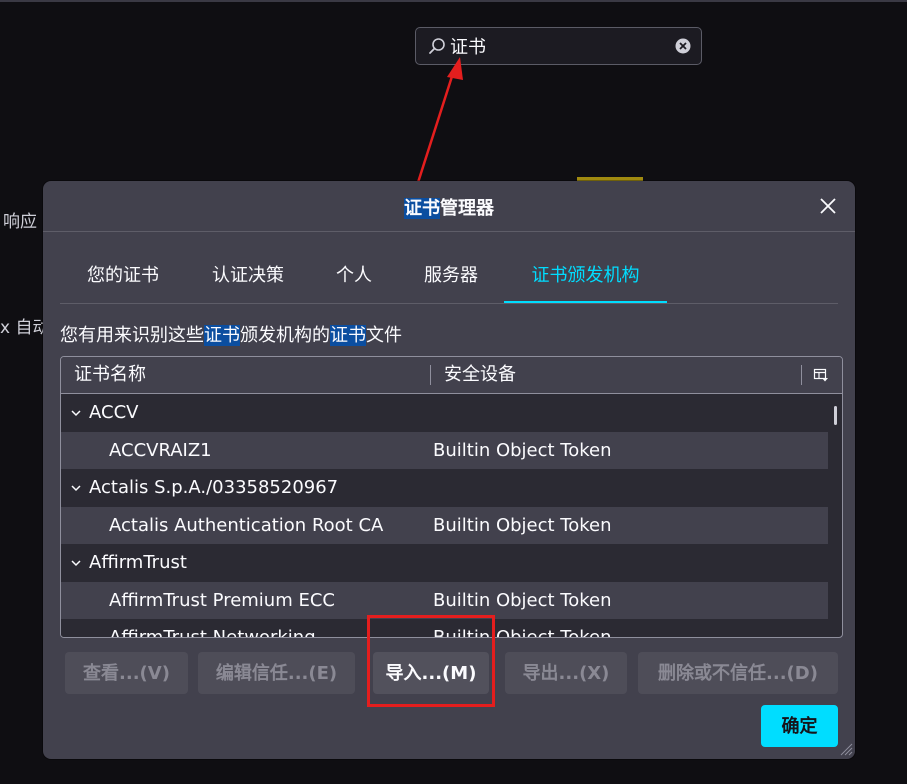 The width and height of the screenshot is (907, 784). I want to click on description-text: 颁发机构的, so click(285, 335).